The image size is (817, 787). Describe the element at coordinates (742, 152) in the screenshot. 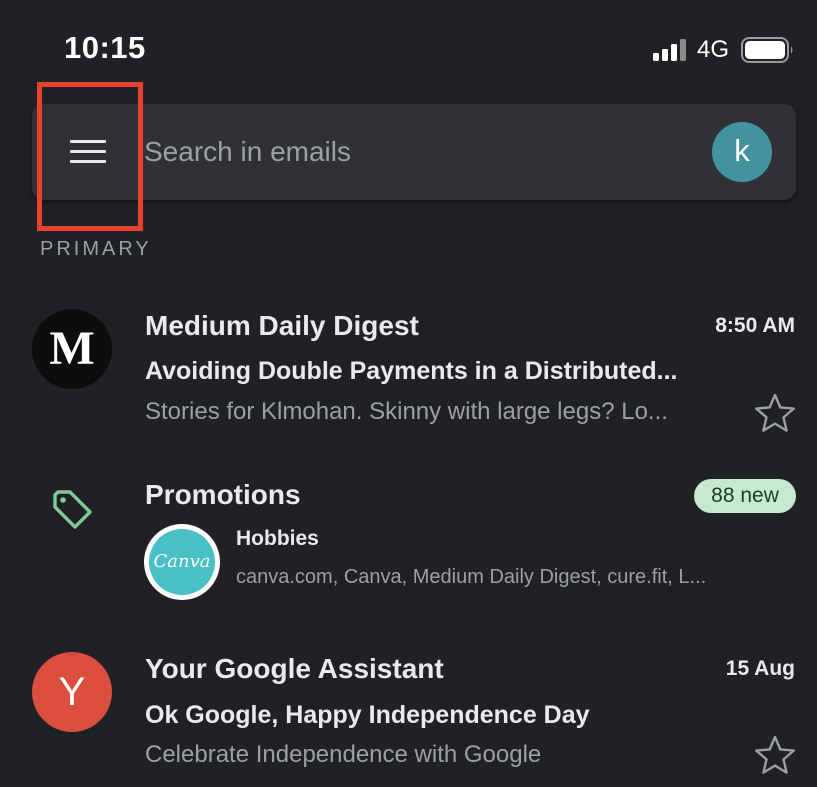

I see `account-avatar: k` at that location.